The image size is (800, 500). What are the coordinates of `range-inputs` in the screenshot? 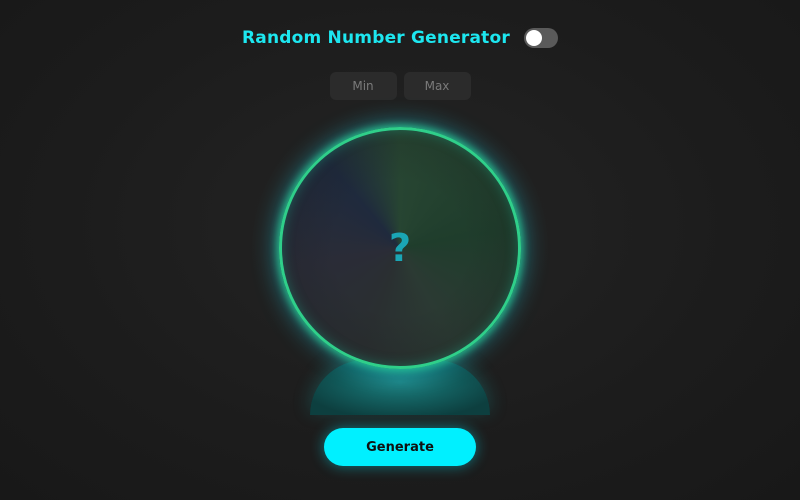 It's located at (400, 86).